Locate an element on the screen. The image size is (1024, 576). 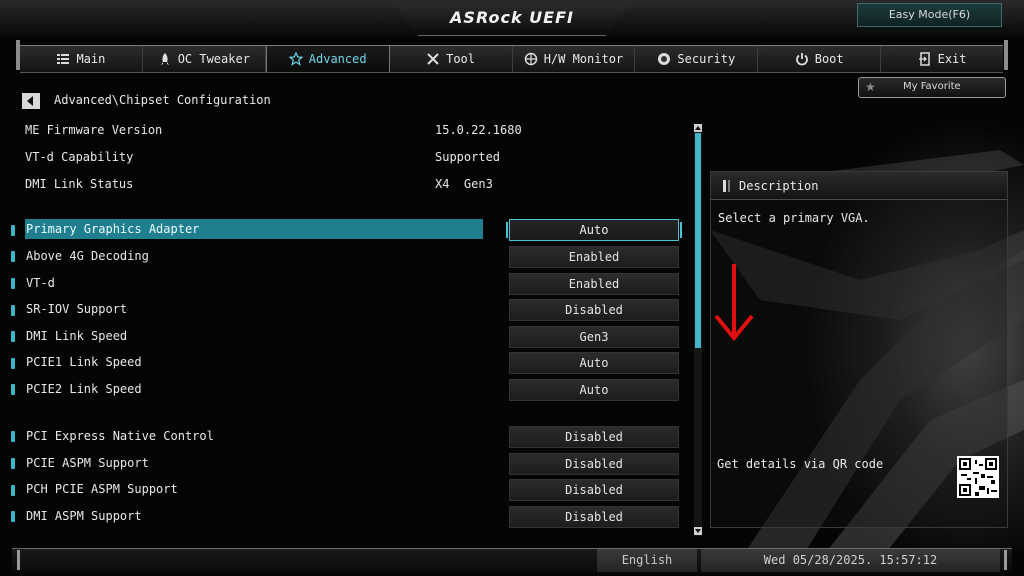
scrollbar-thumb is located at coordinates (698, 240).